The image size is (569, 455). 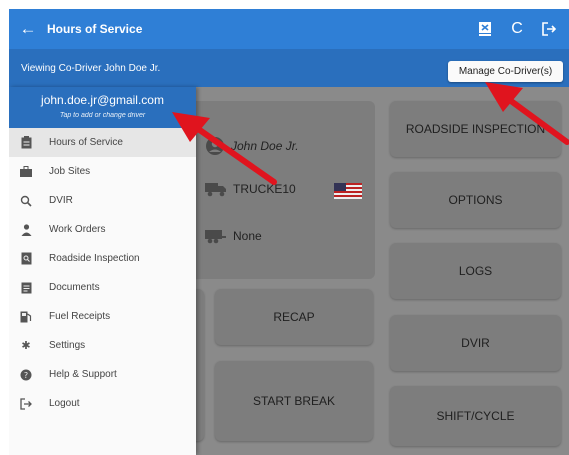 I want to click on us-flag-icon, so click(x=348, y=191).